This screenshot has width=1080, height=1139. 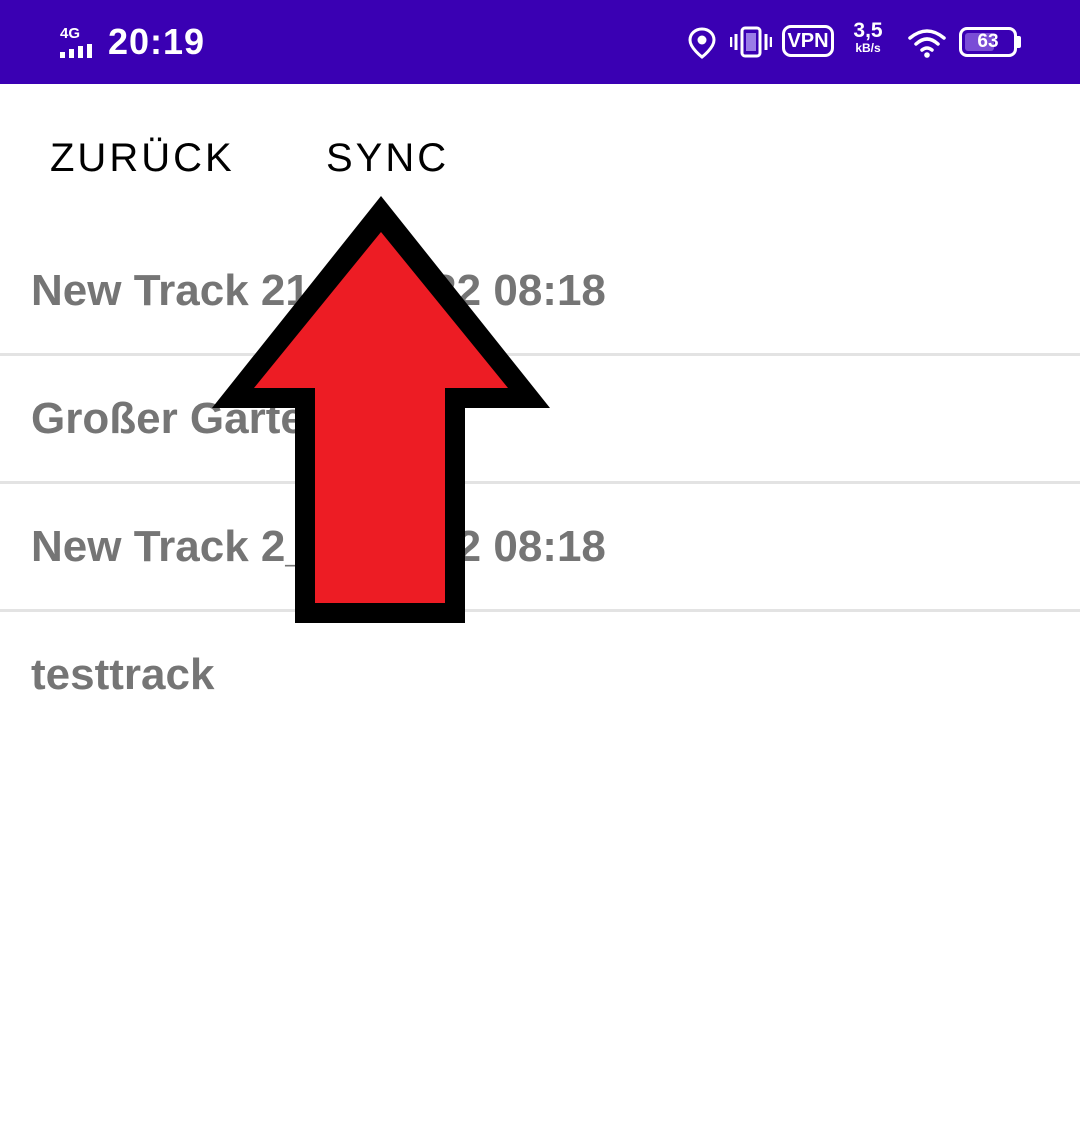 I want to click on battery-percent: 63, so click(x=988, y=41).